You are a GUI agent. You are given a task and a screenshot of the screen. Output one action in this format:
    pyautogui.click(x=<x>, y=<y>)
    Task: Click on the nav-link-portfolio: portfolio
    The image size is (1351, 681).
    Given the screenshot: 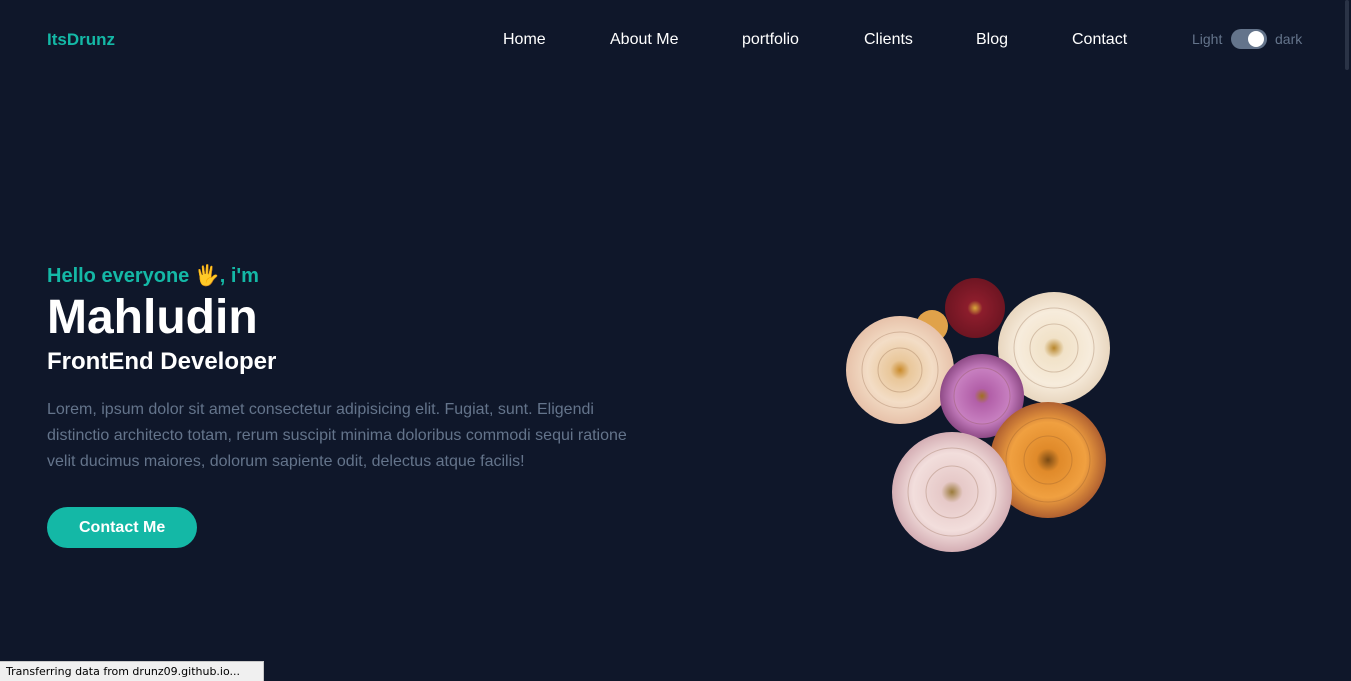 What is the action you would take?
    pyautogui.click(x=770, y=40)
    